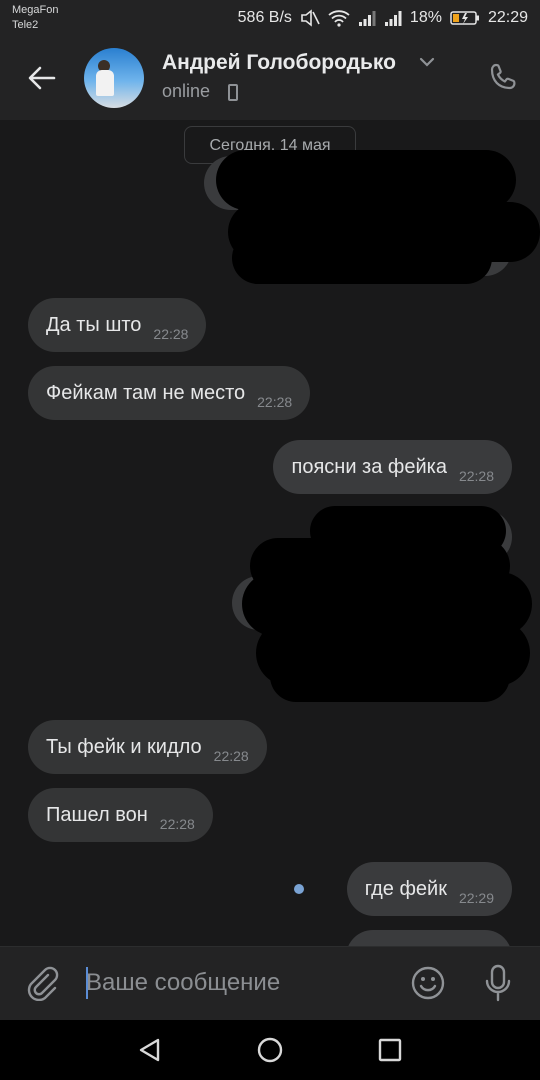 The image size is (540, 1080). What do you see at coordinates (428, 983) in the screenshot?
I see `smiley-icon` at bounding box center [428, 983].